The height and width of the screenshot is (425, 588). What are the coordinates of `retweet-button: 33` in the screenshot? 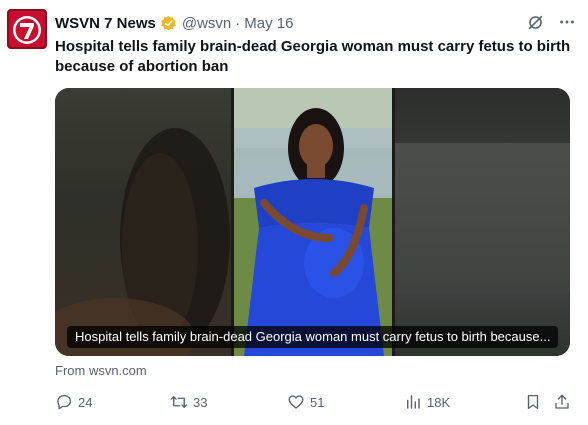 It's located at (188, 402).